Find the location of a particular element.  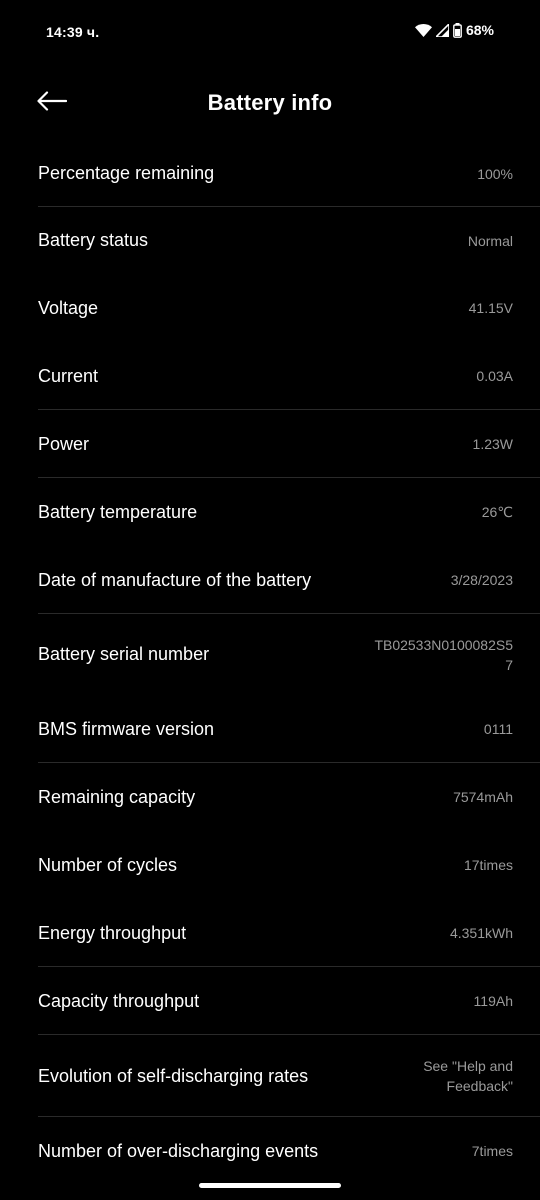

row-label: Battery status is located at coordinates (93, 240).